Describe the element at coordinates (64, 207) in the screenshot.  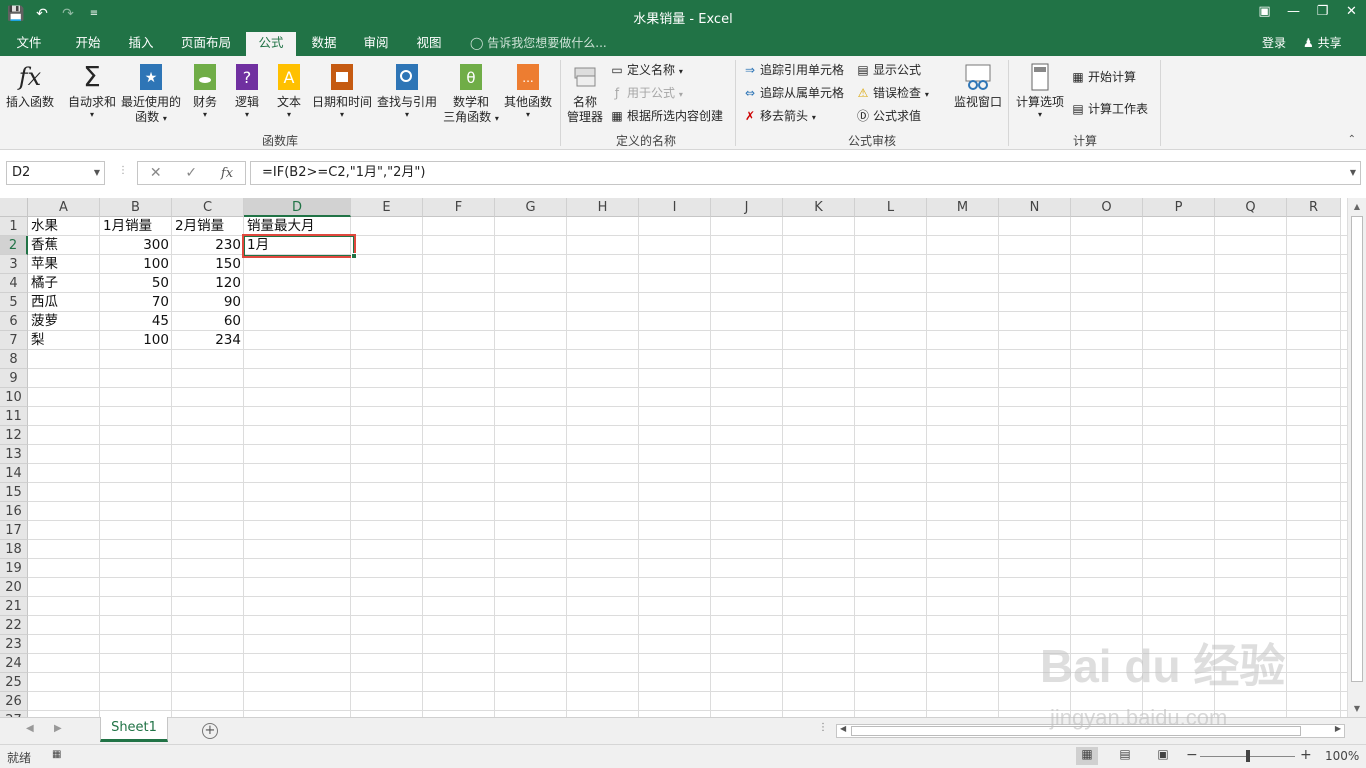
I see `column-header: A` at that location.